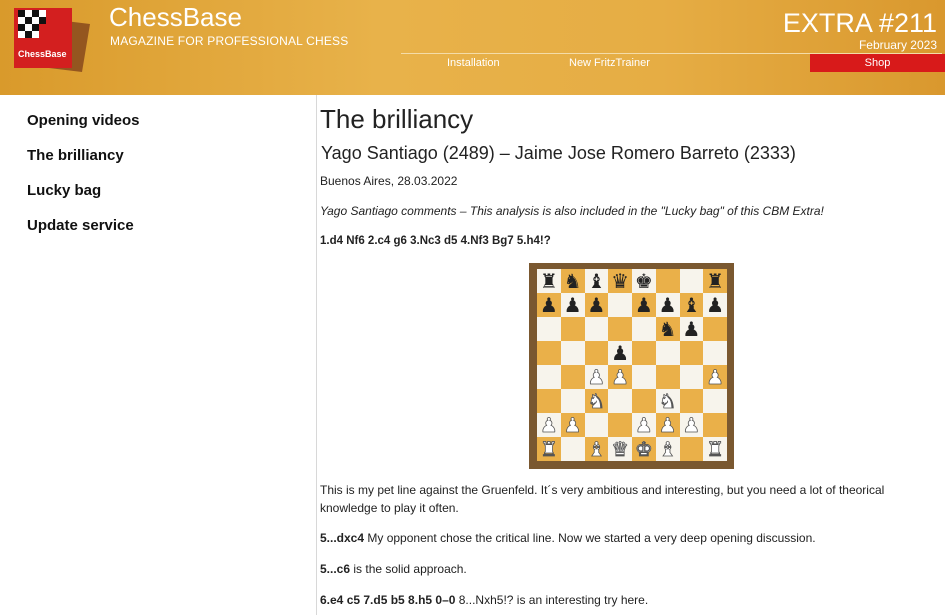 The height and width of the screenshot is (615, 945). What do you see at coordinates (644, 377) in the screenshot?
I see `square-e4` at bounding box center [644, 377].